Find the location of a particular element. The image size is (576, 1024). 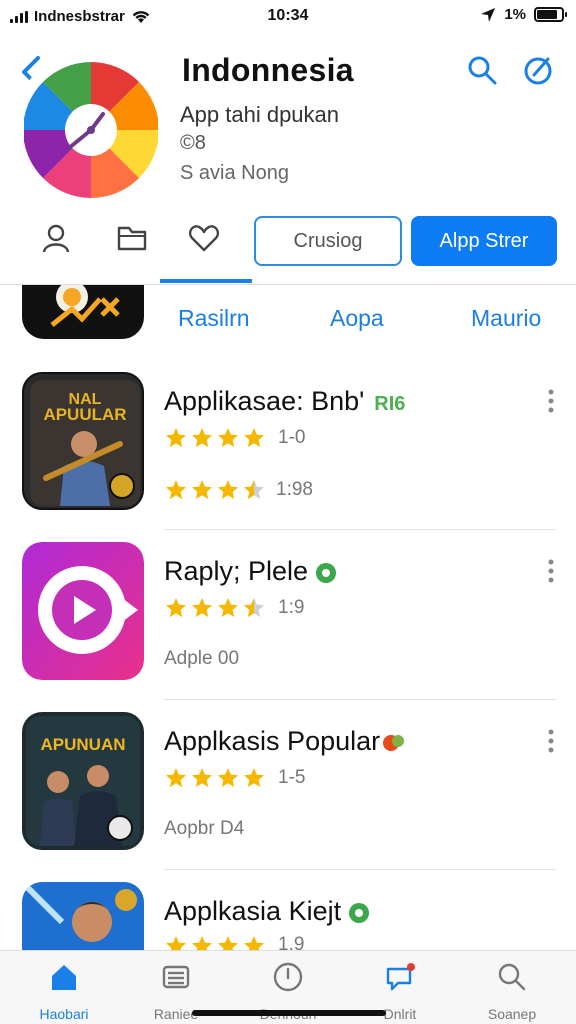

battery-icon is located at coordinates (550, 14).